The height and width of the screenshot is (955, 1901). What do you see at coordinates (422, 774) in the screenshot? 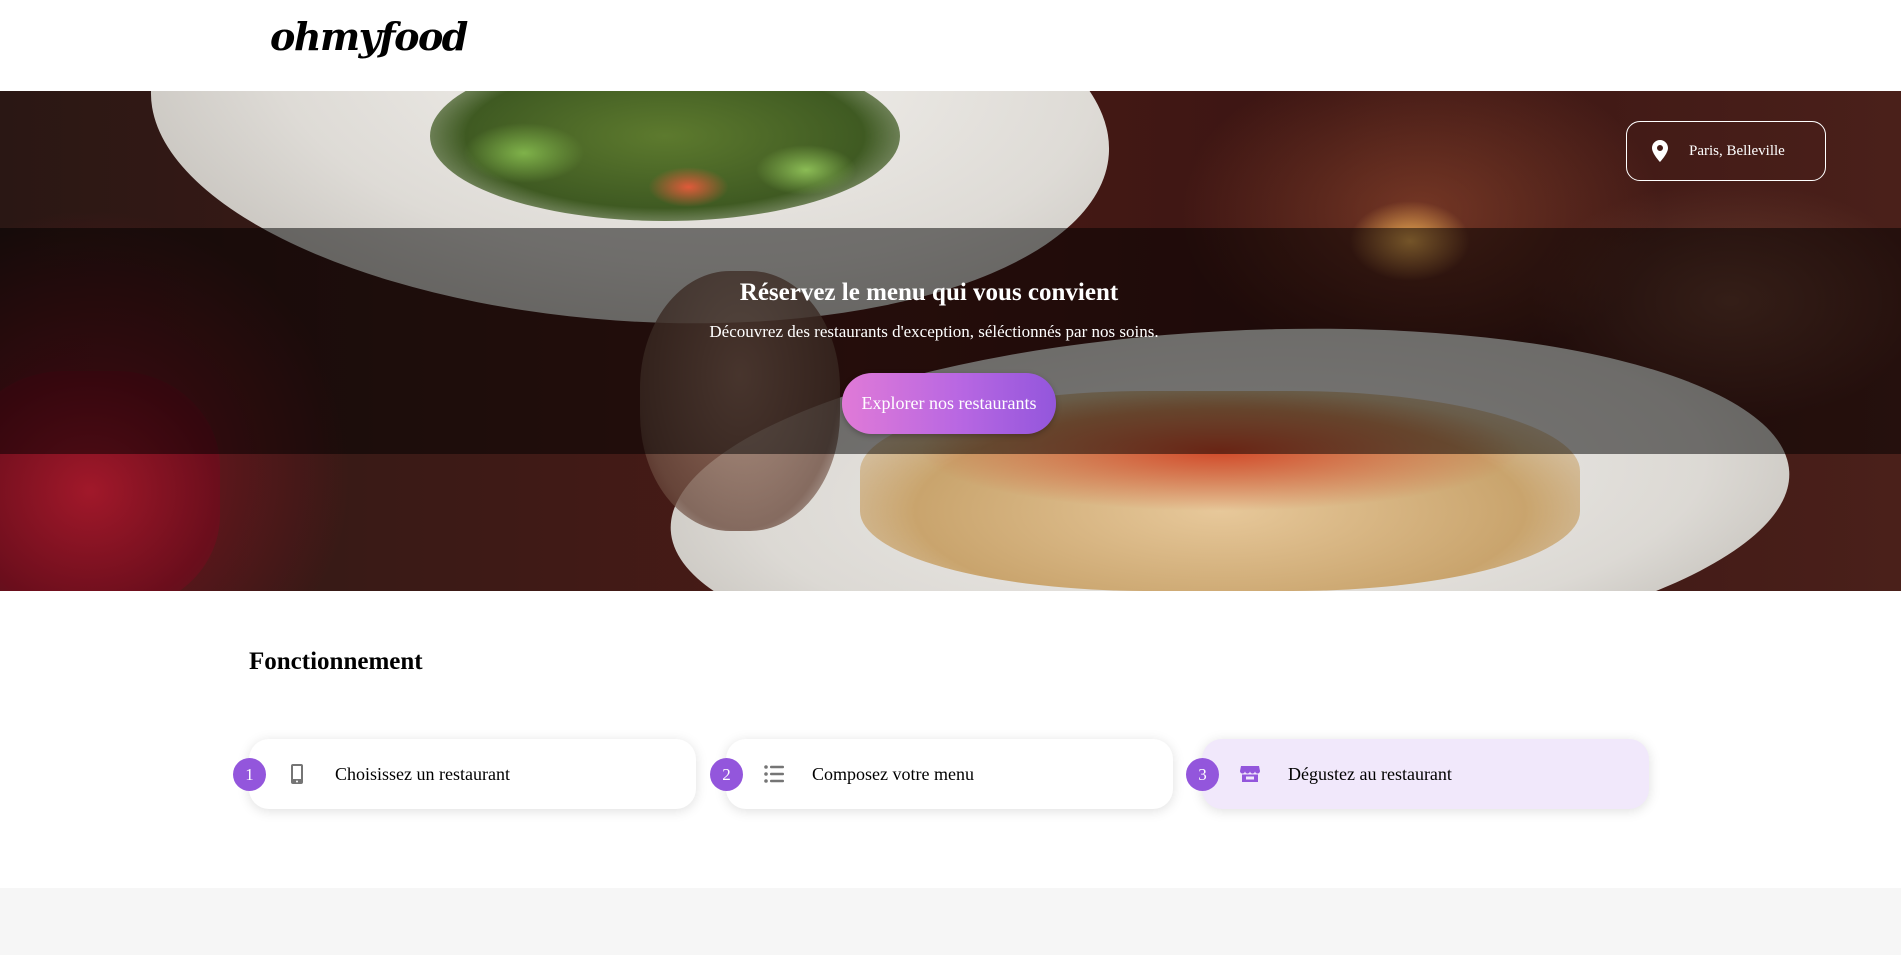
I see `step-label: Choisissez un restaurant` at bounding box center [422, 774].